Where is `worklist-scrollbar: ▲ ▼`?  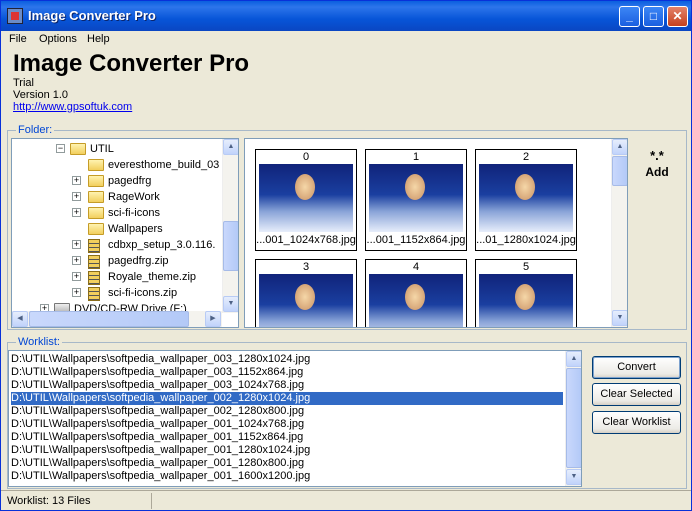 worklist-scrollbar: ▲ ▼ is located at coordinates (573, 418).